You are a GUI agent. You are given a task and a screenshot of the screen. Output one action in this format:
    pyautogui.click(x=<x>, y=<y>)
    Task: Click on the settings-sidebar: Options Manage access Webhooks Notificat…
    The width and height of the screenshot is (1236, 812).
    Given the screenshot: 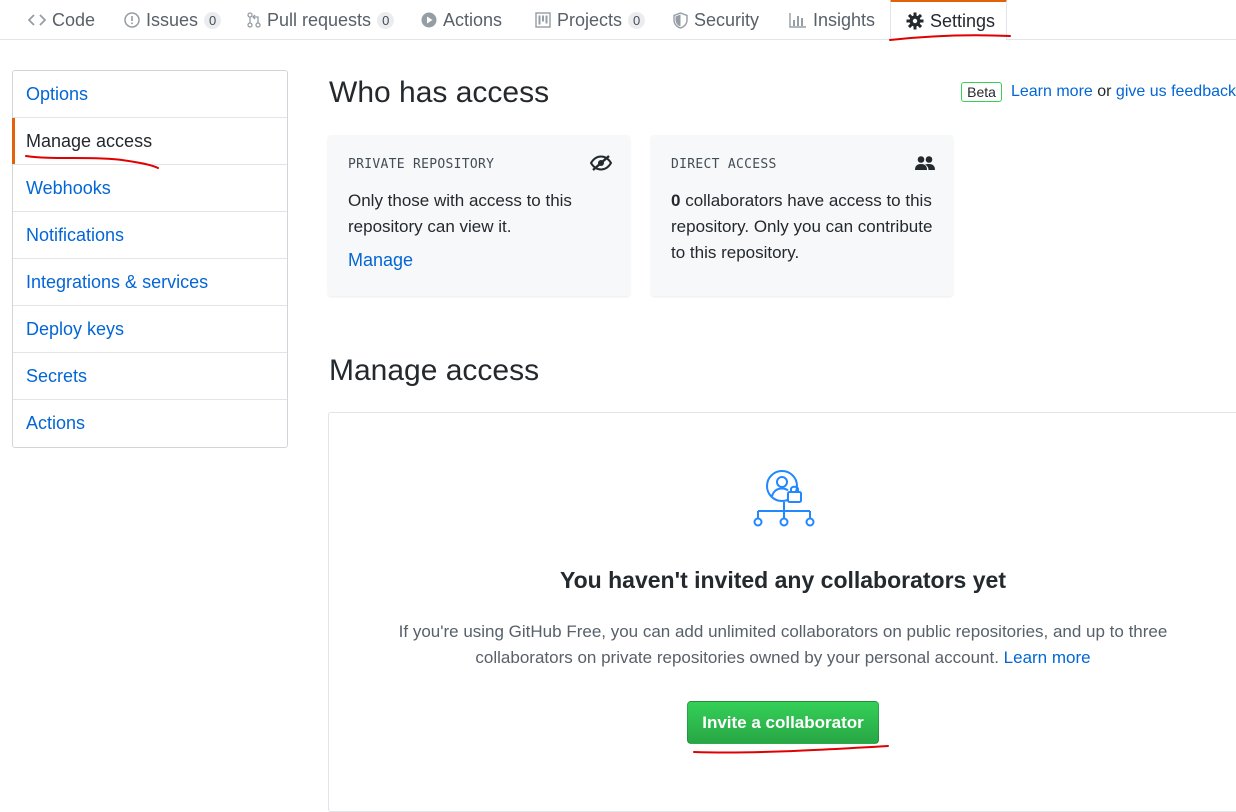 What is the action you would take?
    pyautogui.click(x=150, y=259)
    